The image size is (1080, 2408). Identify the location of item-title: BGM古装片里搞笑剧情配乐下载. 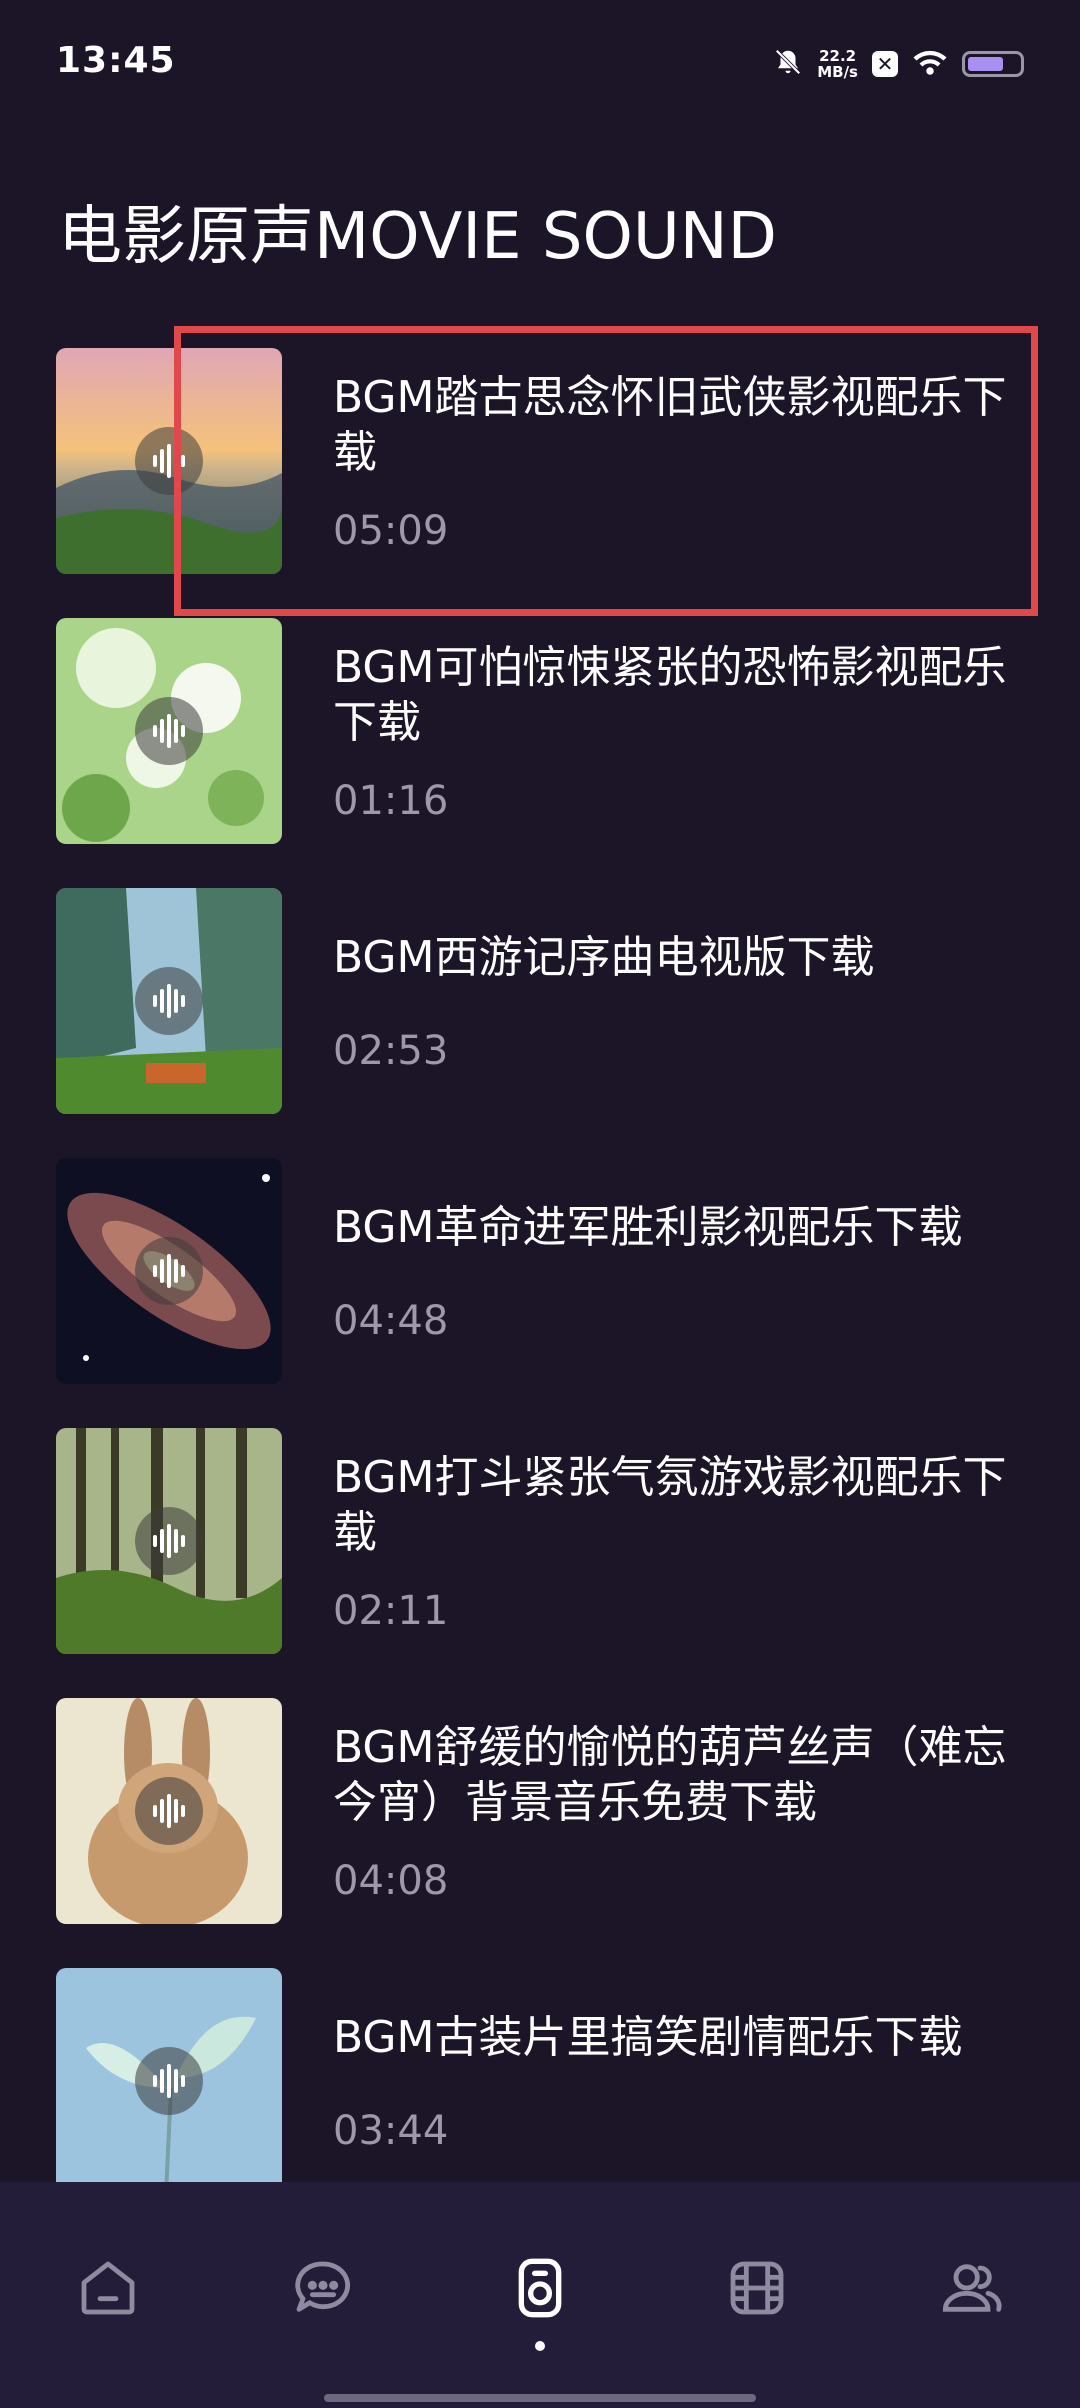
(648, 2037).